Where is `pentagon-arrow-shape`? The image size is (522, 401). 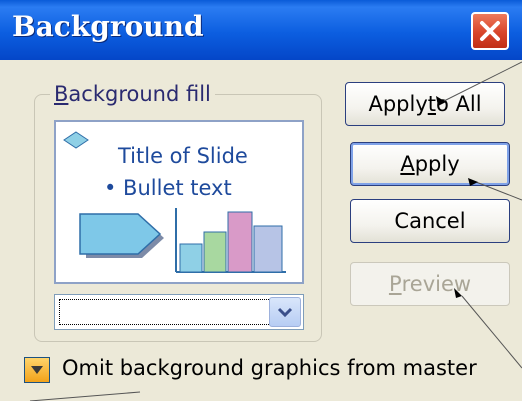 pentagon-arrow-shape is located at coordinates (121, 235).